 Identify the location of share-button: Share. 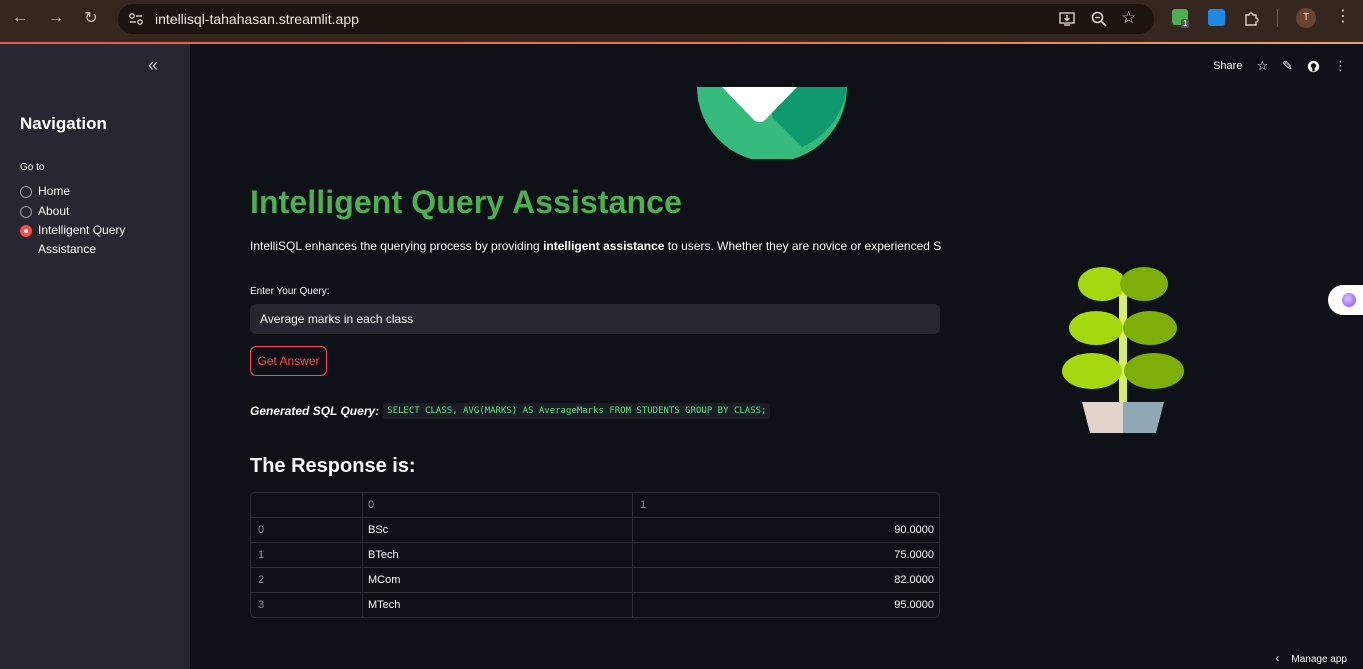
(1227, 66).